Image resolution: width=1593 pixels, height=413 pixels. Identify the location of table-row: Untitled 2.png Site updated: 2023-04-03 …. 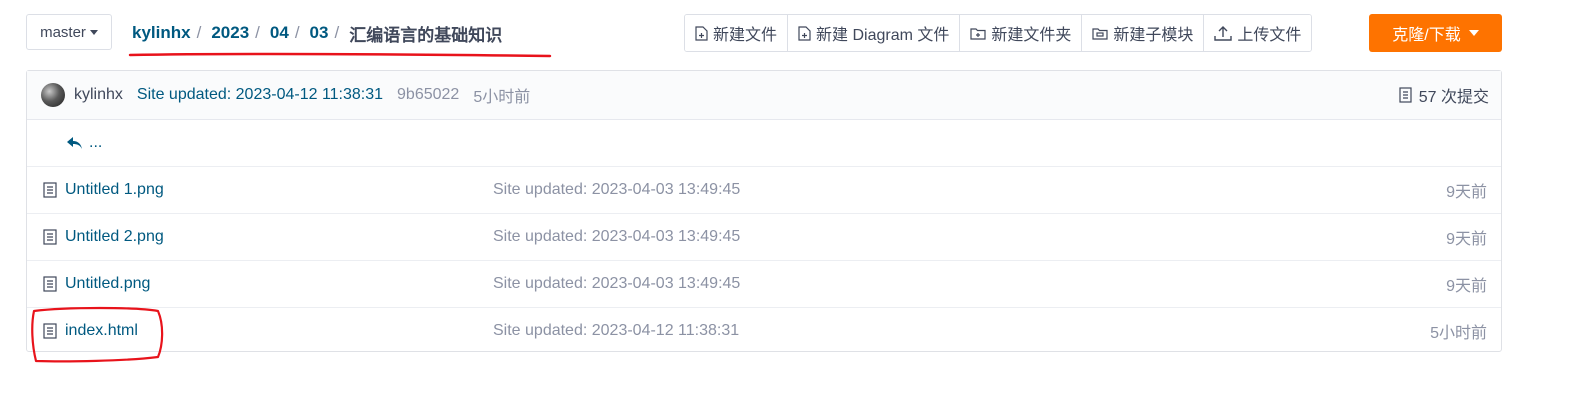
(764, 237).